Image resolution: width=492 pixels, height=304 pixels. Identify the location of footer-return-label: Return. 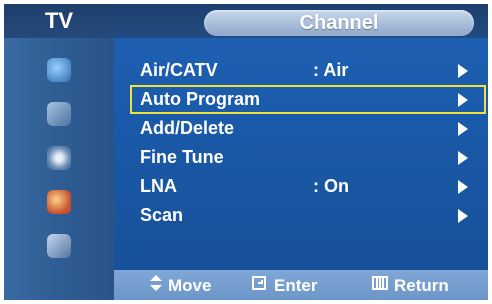
(421, 285).